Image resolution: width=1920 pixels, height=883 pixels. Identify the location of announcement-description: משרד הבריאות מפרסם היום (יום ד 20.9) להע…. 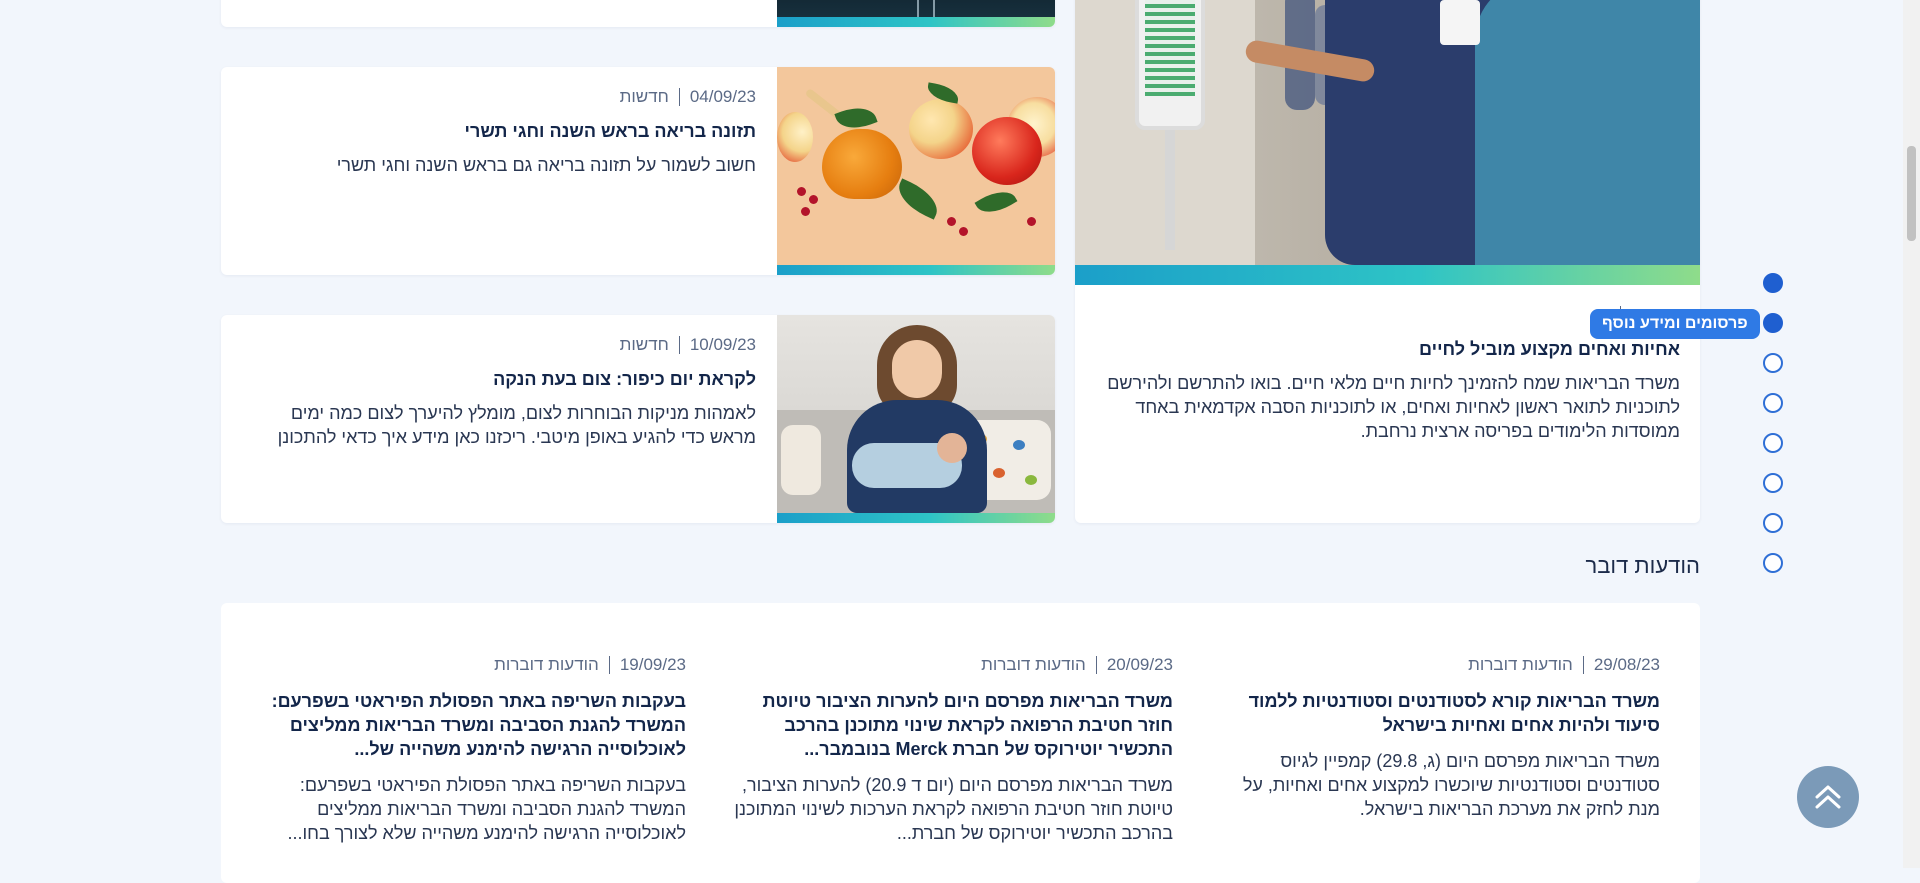
(953, 809).